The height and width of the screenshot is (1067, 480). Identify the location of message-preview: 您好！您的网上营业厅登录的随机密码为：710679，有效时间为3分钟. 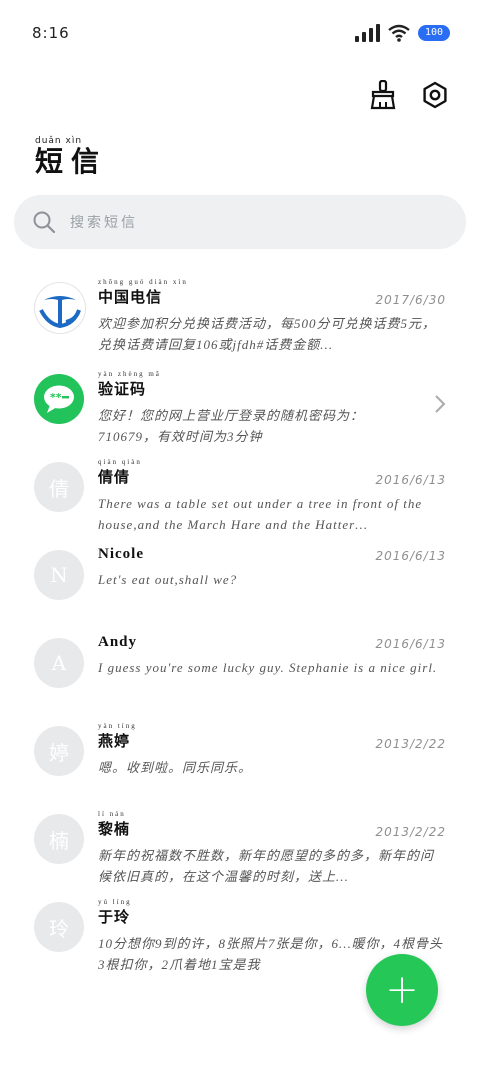
(231, 426).